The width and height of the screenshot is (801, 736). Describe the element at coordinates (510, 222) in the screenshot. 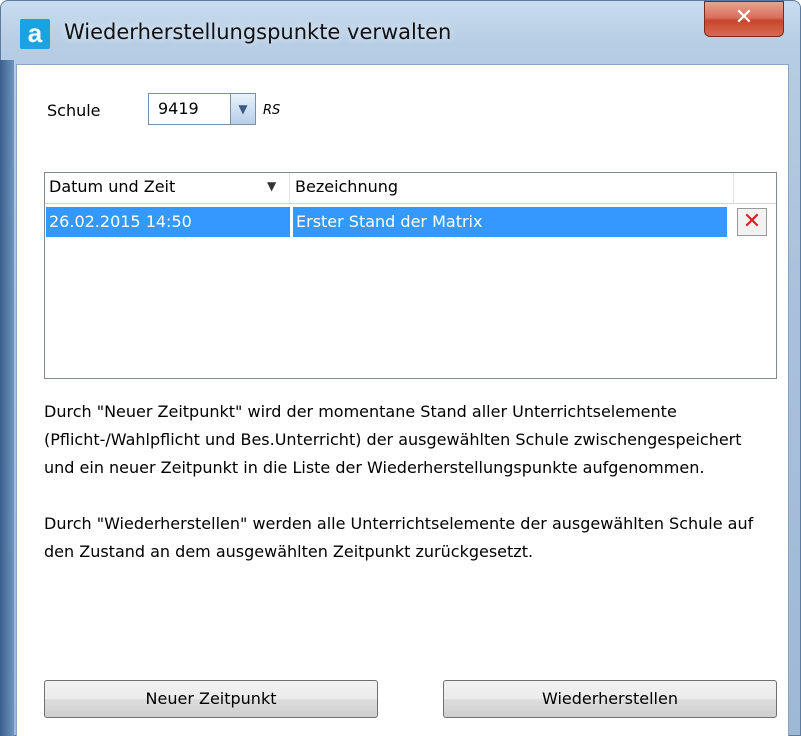

I see `row-name-cell: Erster Stand der Matrix` at that location.